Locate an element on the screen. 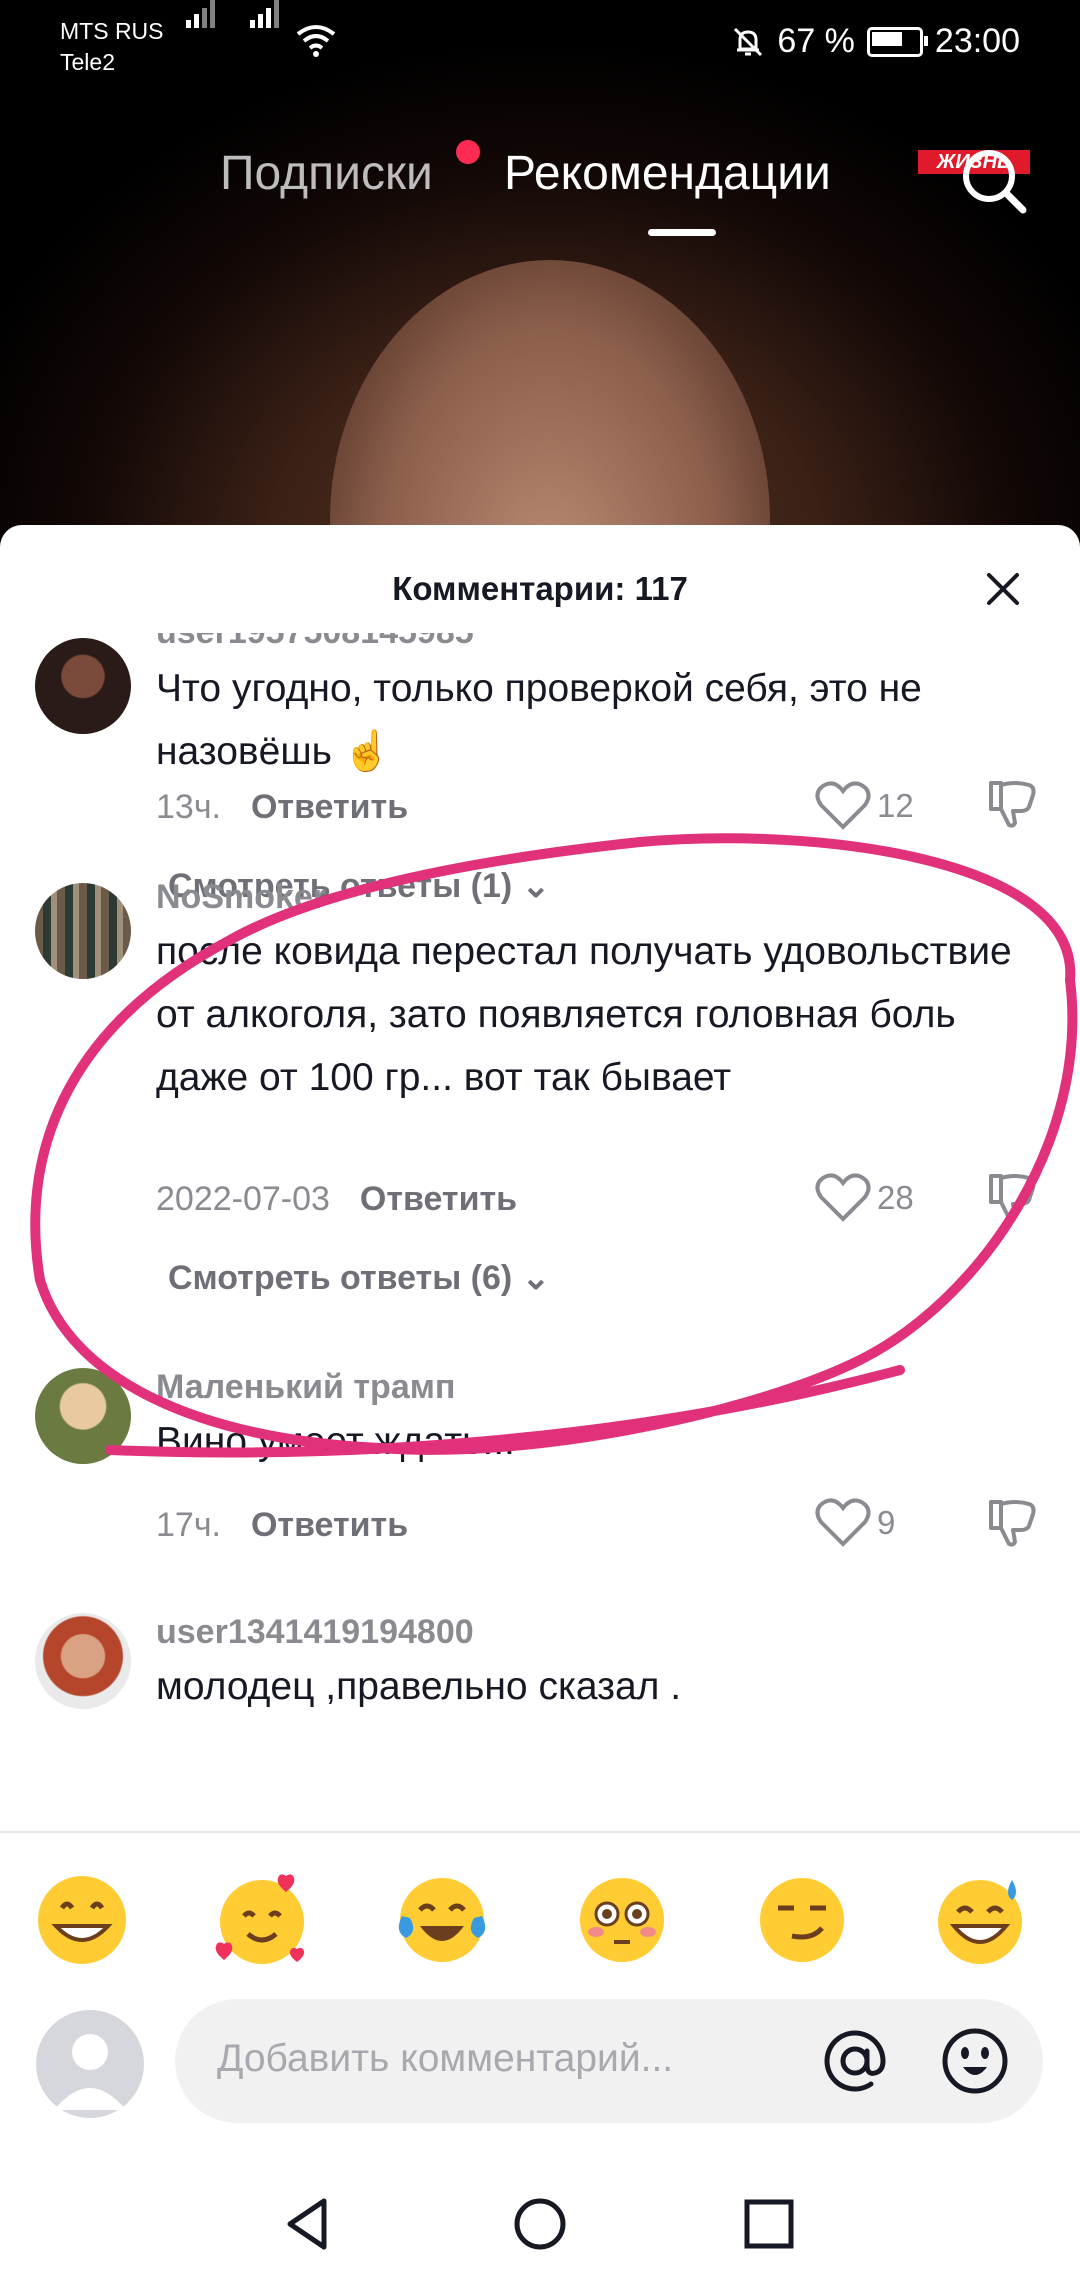 The height and width of the screenshot is (2280, 1080). comment-username: user1341419194800 is located at coordinates (315, 1632).